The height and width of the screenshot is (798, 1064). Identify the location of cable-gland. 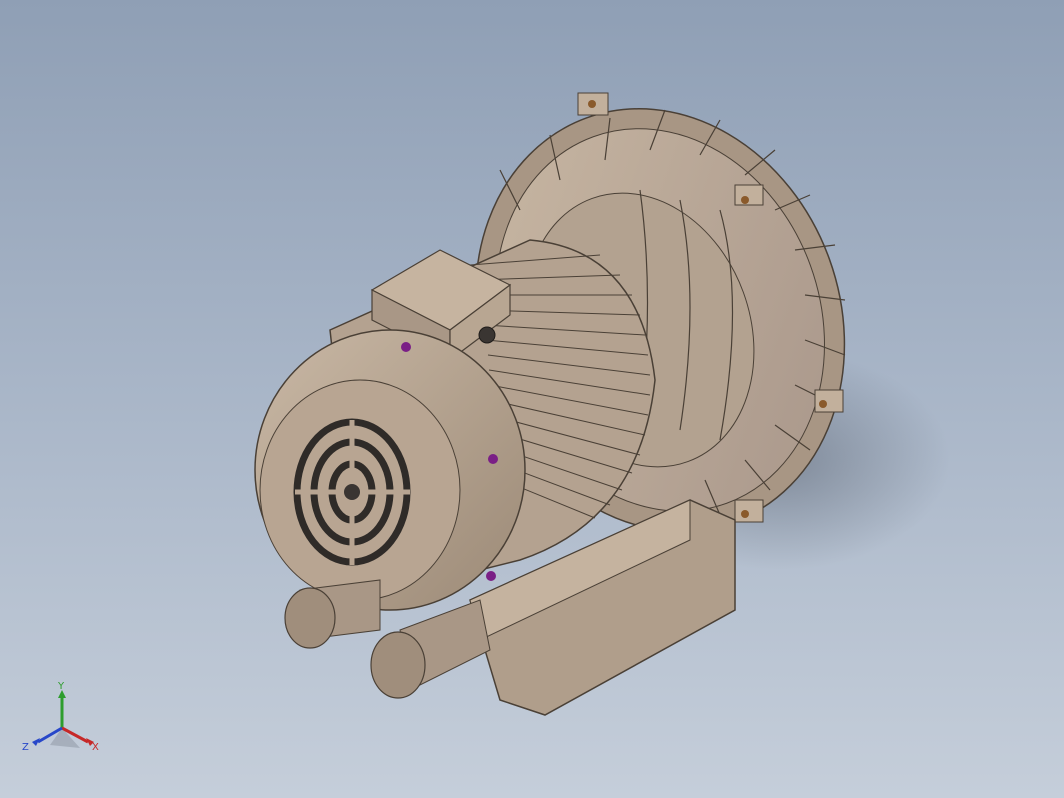
(487, 335).